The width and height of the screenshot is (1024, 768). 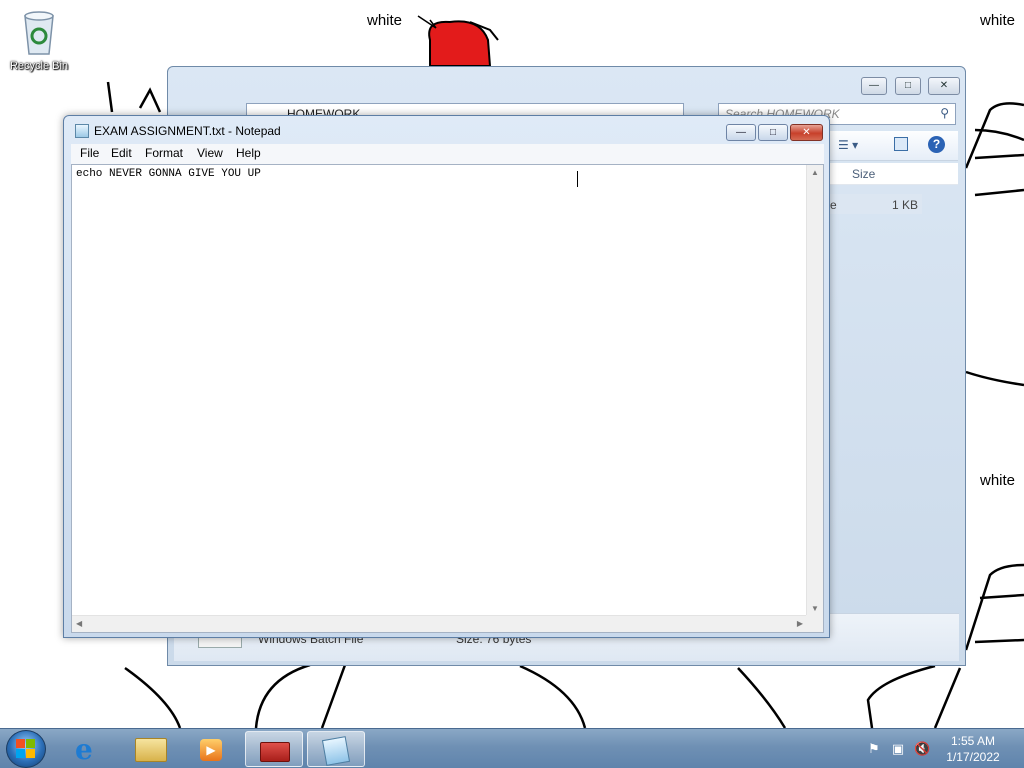 I want to click on volume-muted-icon: 🔇, so click(x=922, y=749).